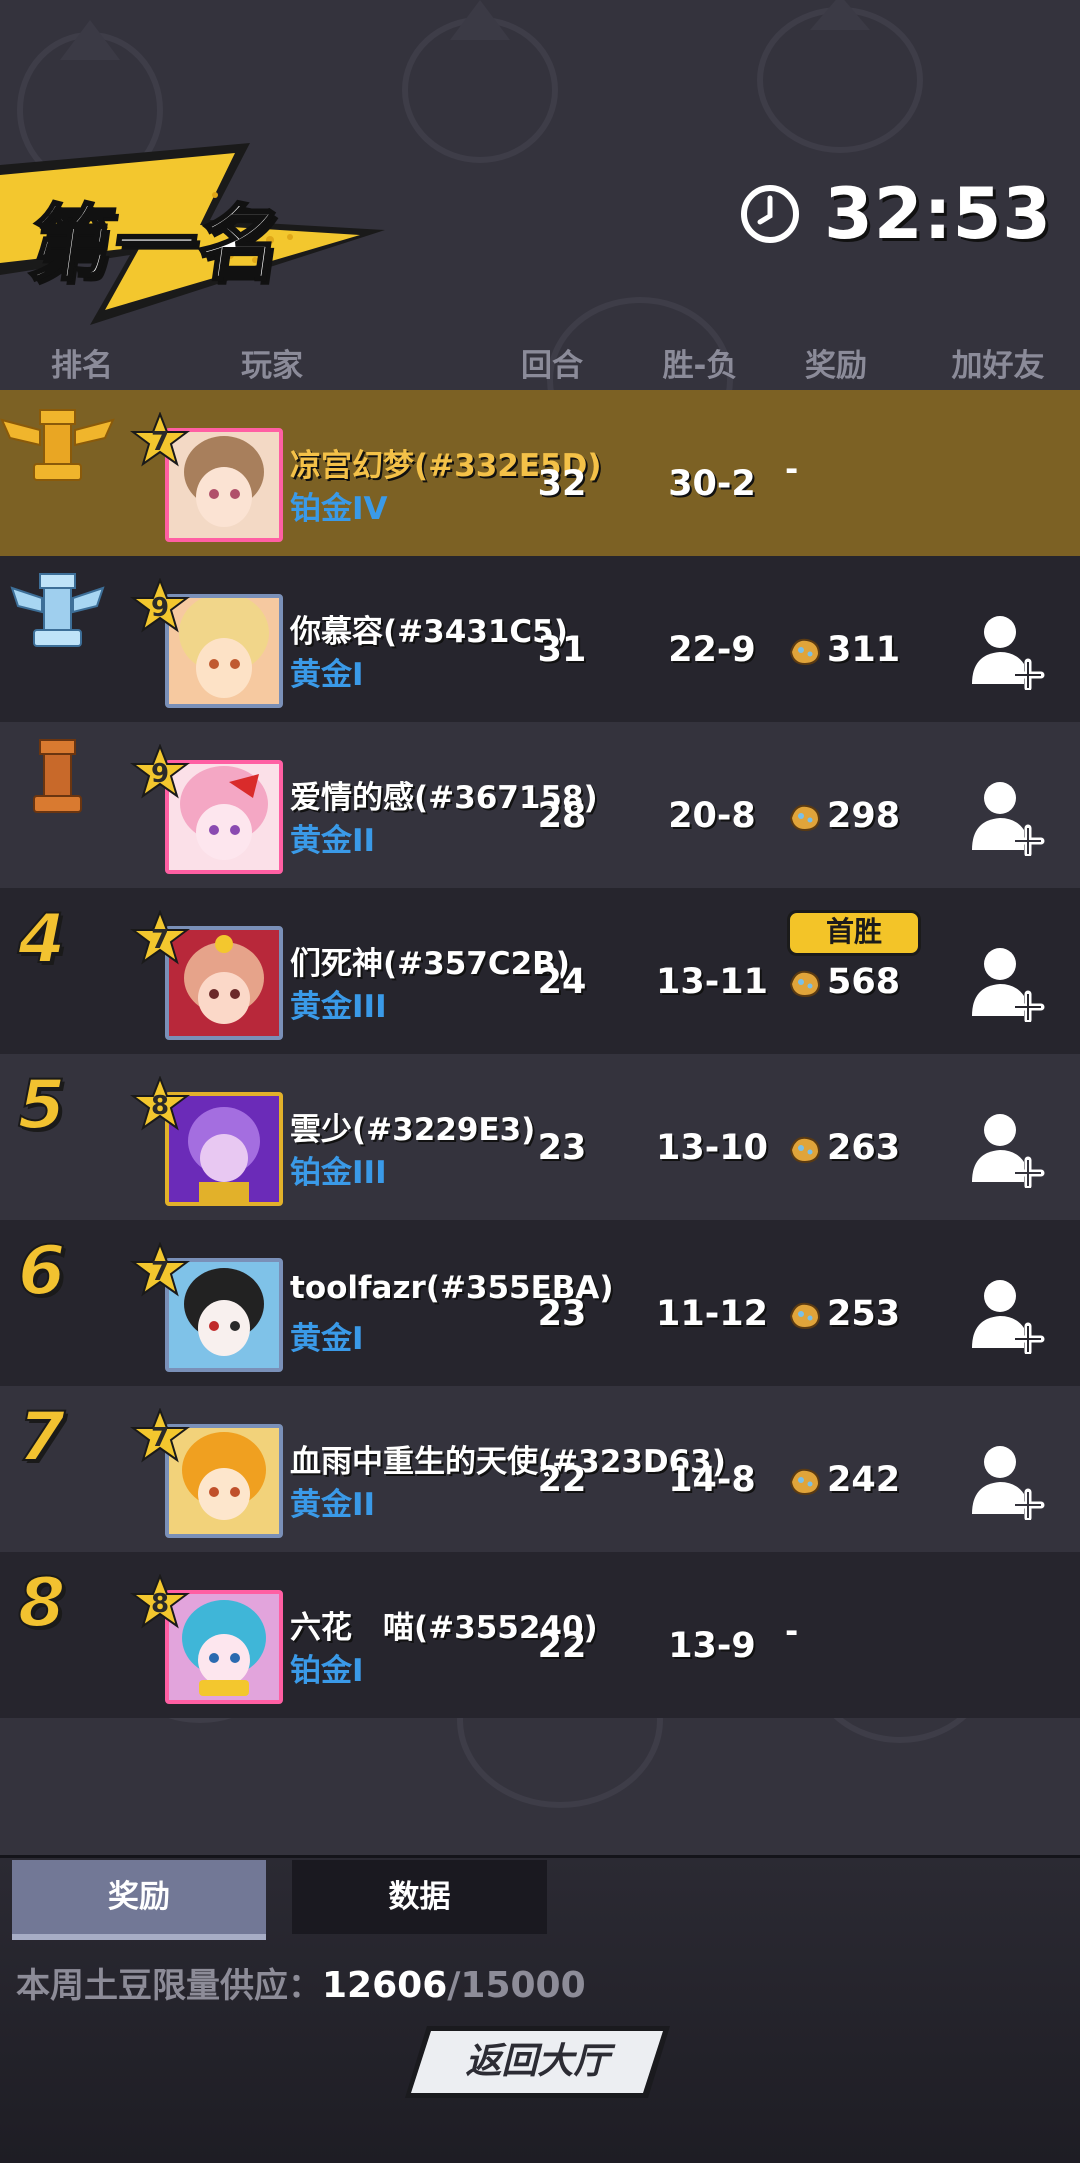 Image resolution: width=1080 pixels, height=2163 pixels. Describe the element at coordinates (57, 776) in the screenshot. I see `bronze-rook-trophy-icon` at that location.